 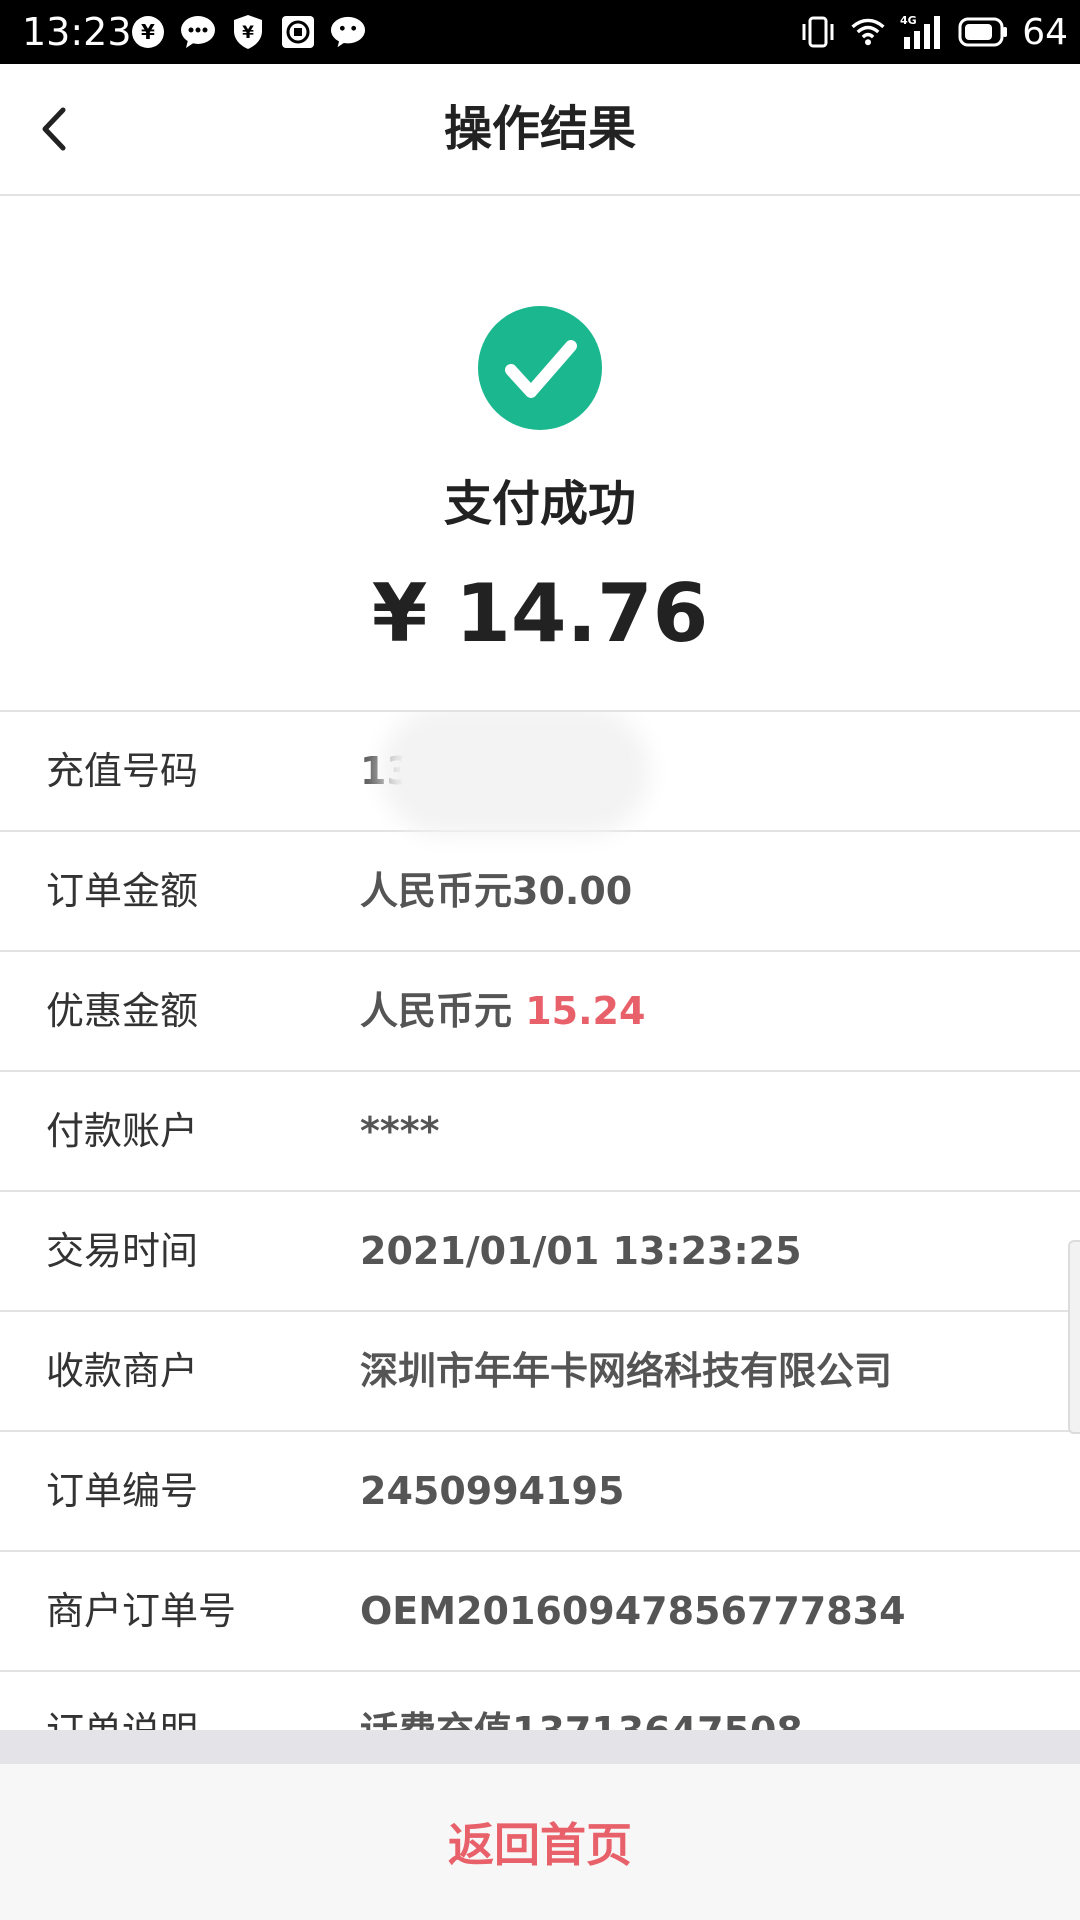 What do you see at coordinates (492, 1491) in the screenshot?
I see `detail-value: 2450994195` at bounding box center [492, 1491].